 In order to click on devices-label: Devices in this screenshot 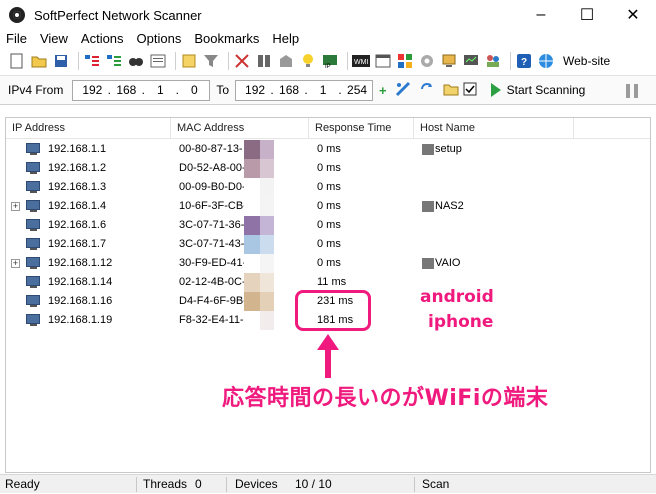, I will do `click(256, 484)`.